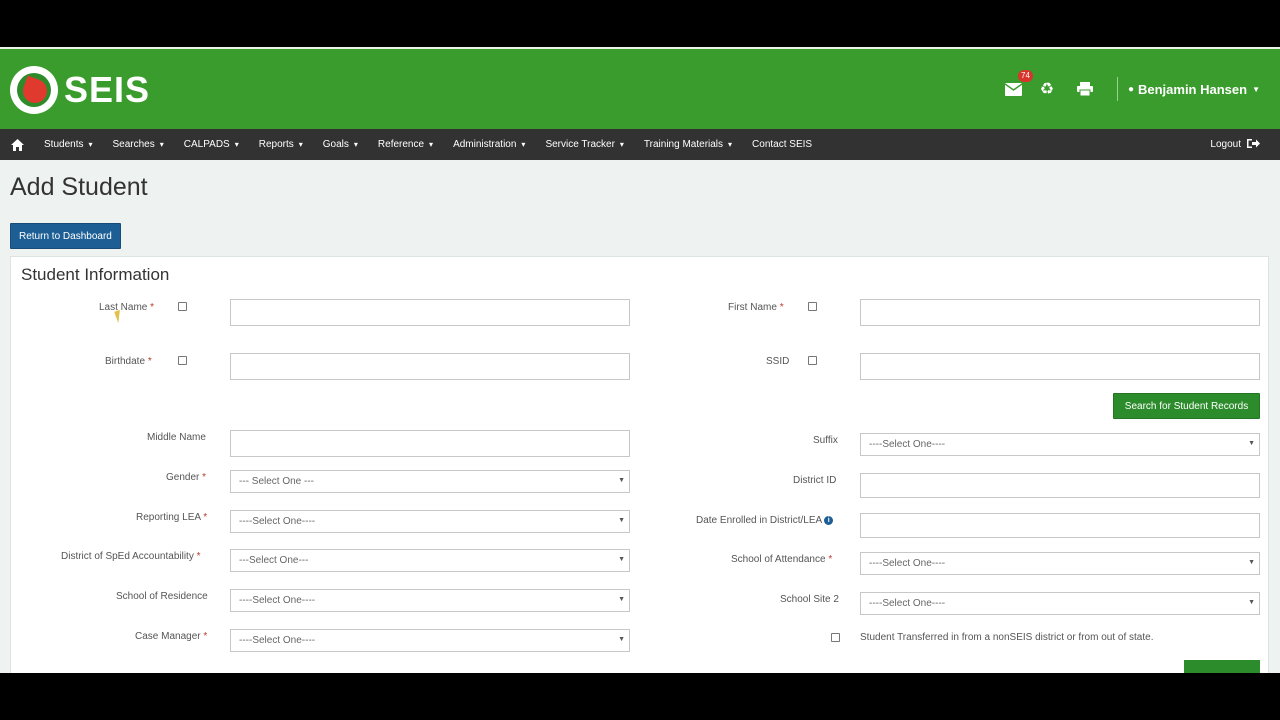  Describe the element at coordinates (277, 640) in the screenshot. I see `case-manager-value: ----Select One----` at that location.